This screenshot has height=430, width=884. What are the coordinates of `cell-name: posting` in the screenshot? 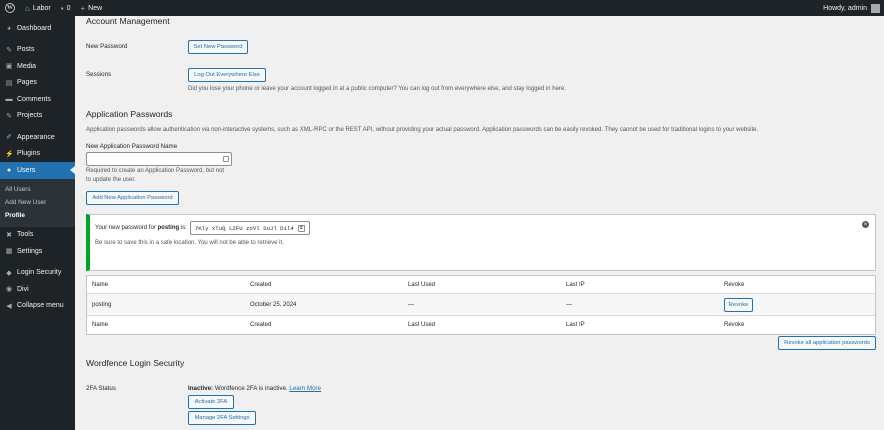 It's located at (102, 304).